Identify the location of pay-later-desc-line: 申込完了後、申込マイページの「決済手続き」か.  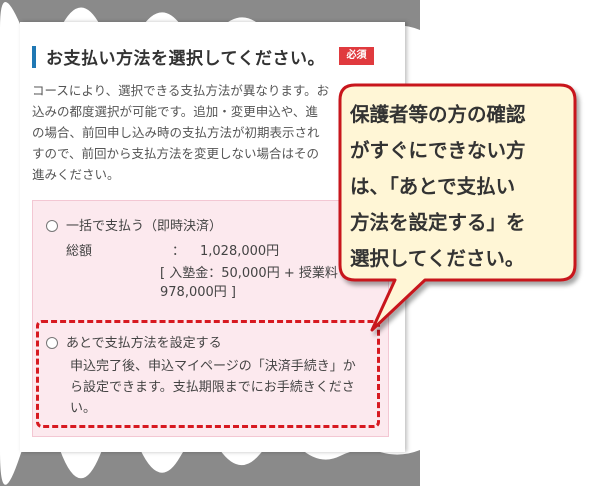
(213, 366).